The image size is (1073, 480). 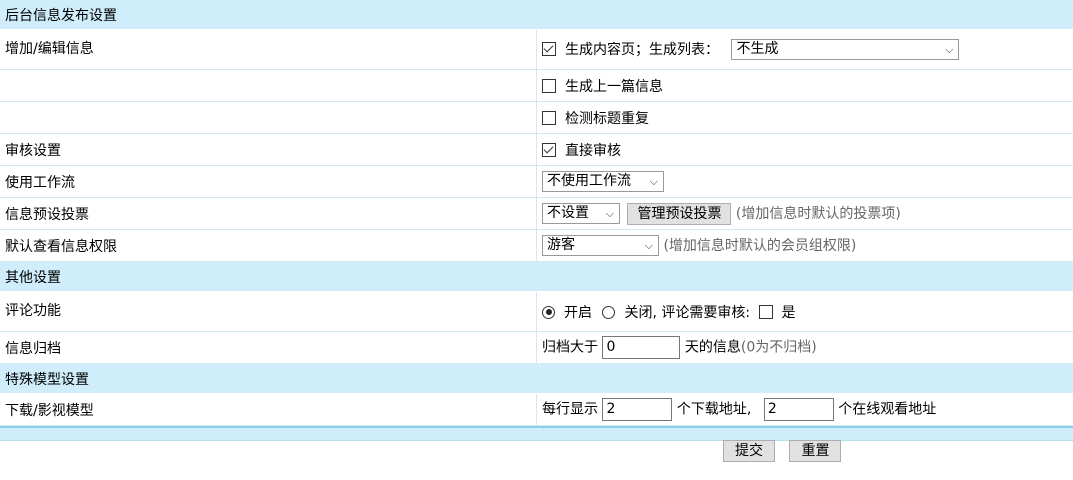 What do you see at coordinates (268, 245) in the screenshot?
I see `row-label: 默认查看信息权限` at bounding box center [268, 245].